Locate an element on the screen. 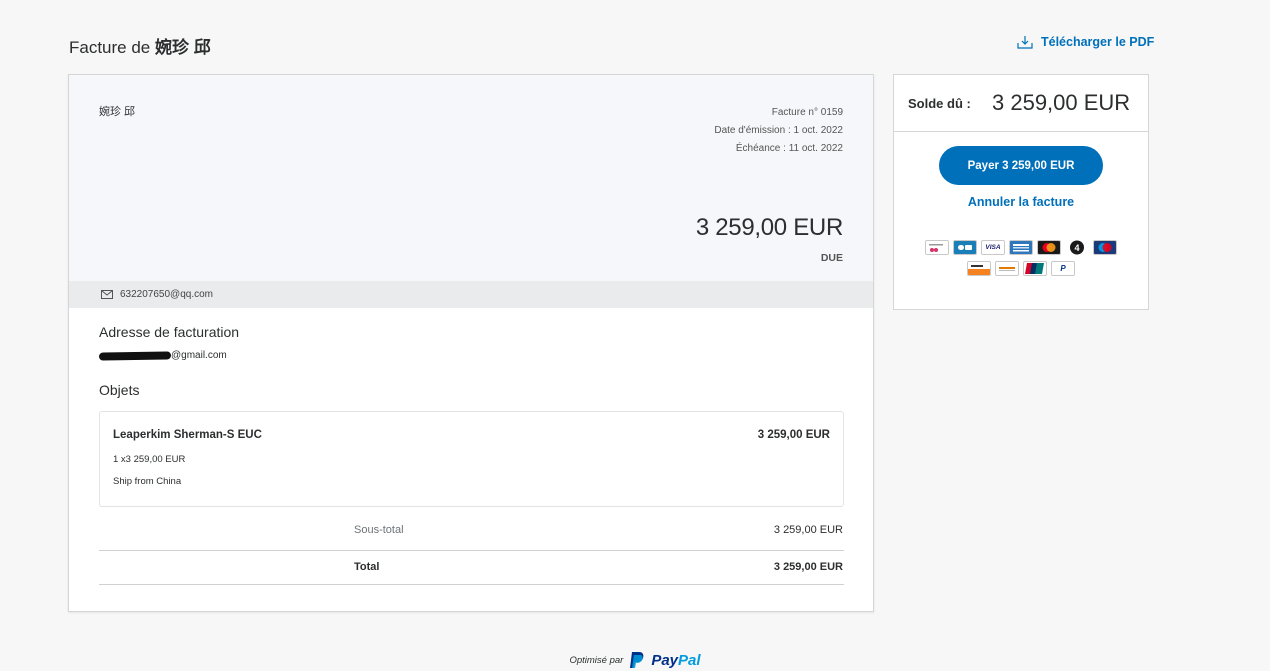 This screenshot has width=1270, height=671. merchant-name: 婉珍 邱 is located at coordinates (117, 112).